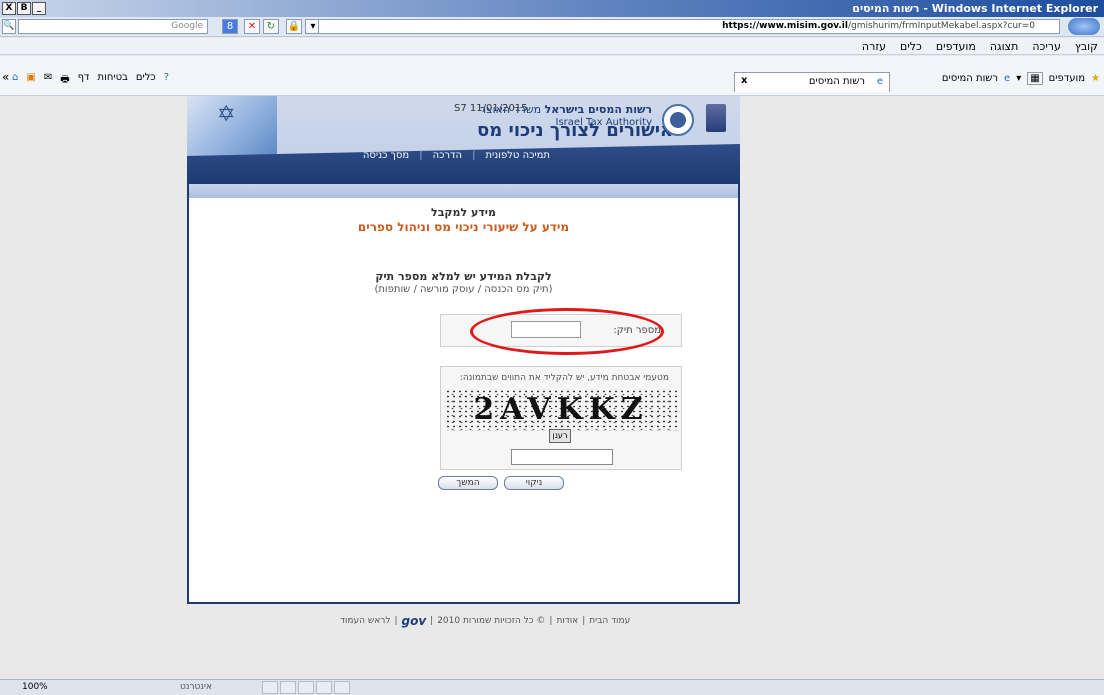  Describe the element at coordinates (517, 155) in the screenshot. I see `nav-phone-support: תמיכה טלפונית` at that location.